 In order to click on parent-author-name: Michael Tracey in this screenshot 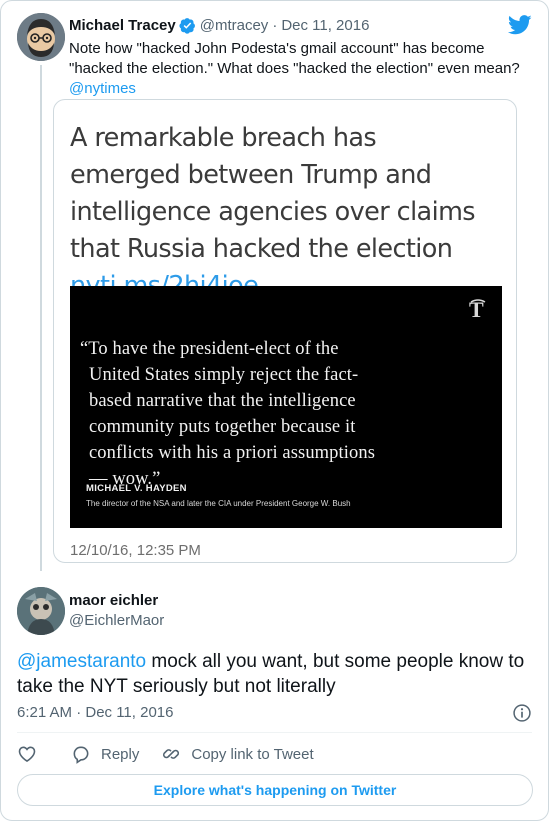, I will do `click(122, 25)`.